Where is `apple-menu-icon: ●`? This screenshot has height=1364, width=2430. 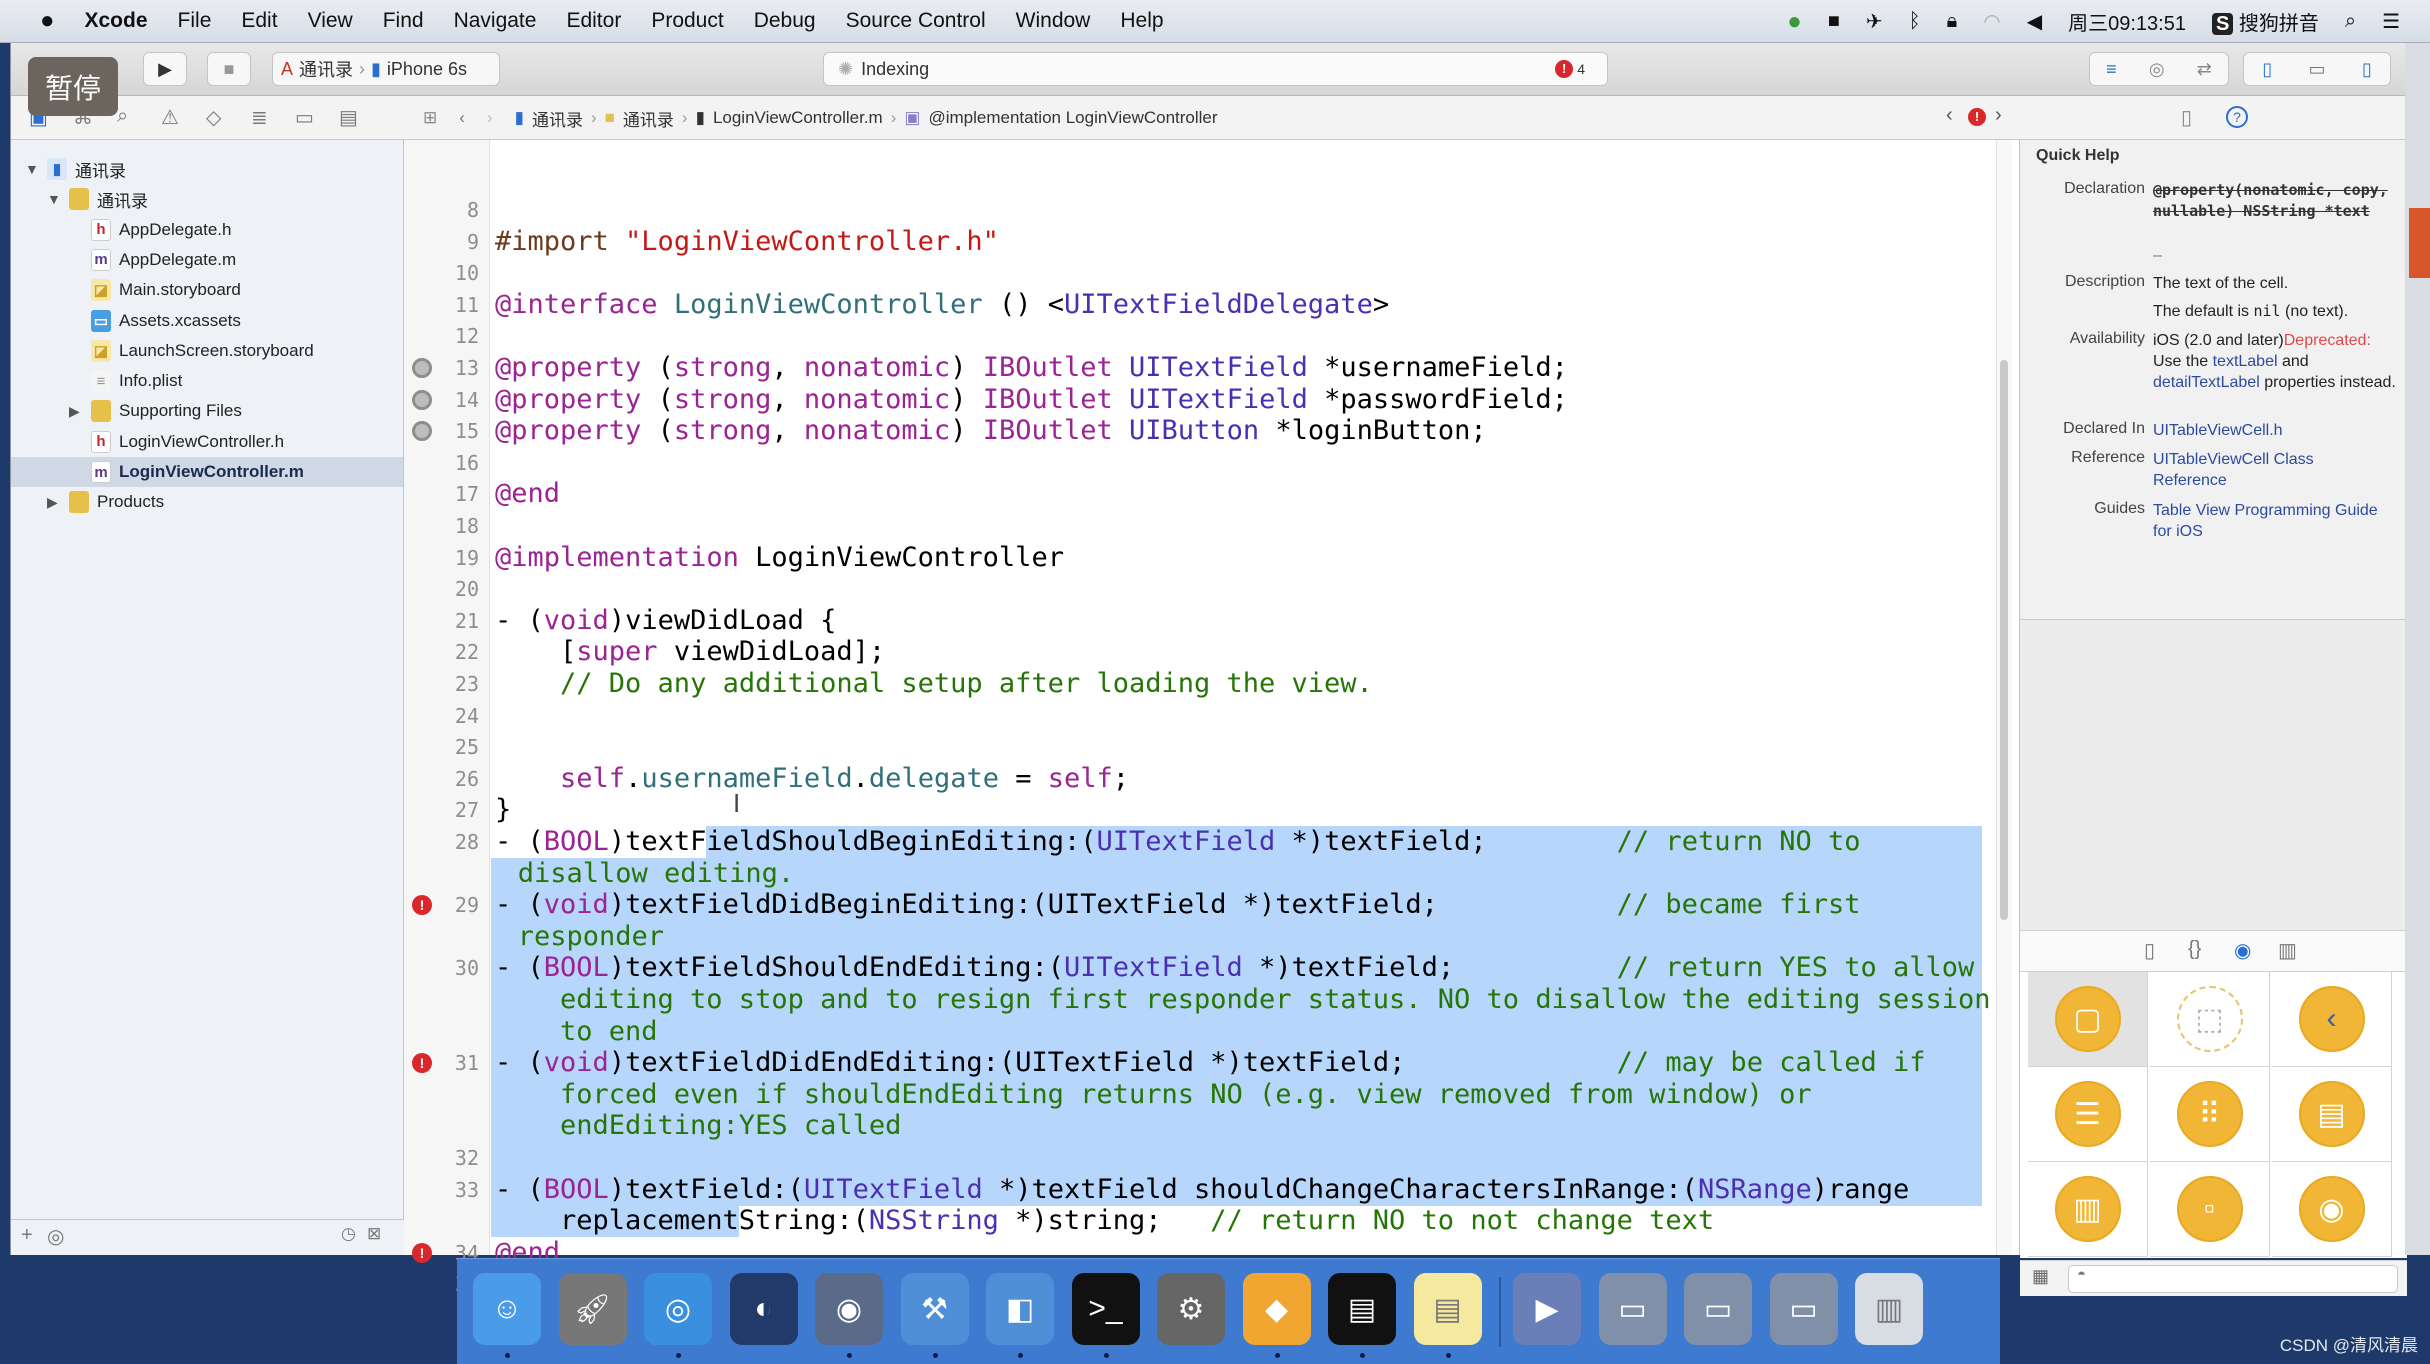
apple-menu-icon: ● is located at coordinates (47, 21).